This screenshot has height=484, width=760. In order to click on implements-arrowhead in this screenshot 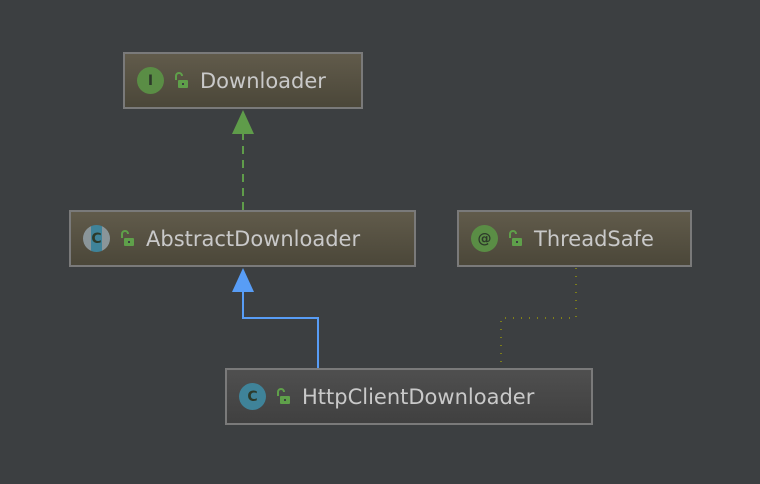, I will do `click(243, 122)`.